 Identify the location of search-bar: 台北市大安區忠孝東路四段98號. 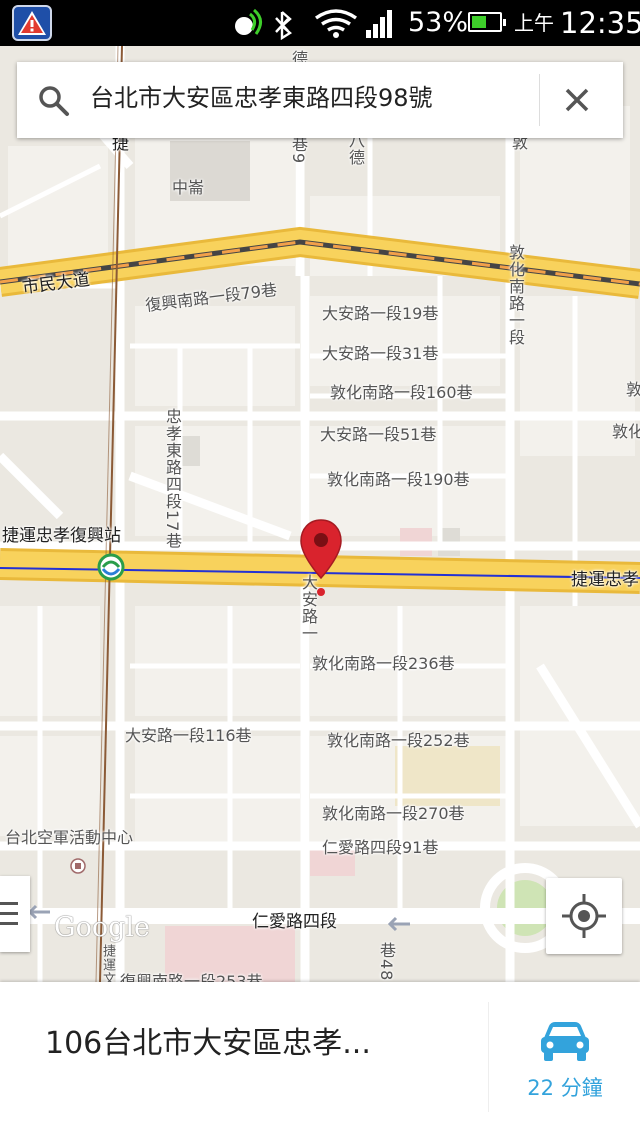
(320, 100).